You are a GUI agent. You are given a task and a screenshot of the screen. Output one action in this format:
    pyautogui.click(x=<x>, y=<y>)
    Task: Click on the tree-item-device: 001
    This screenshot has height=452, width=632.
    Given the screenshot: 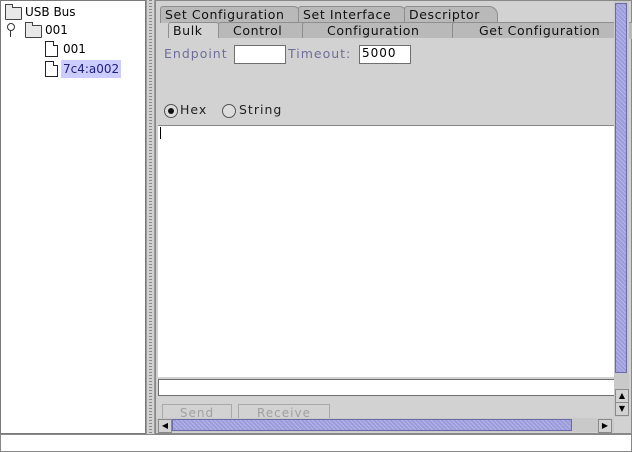 What is the action you would take?
    pyautogui.click(x=73, y=49)
    